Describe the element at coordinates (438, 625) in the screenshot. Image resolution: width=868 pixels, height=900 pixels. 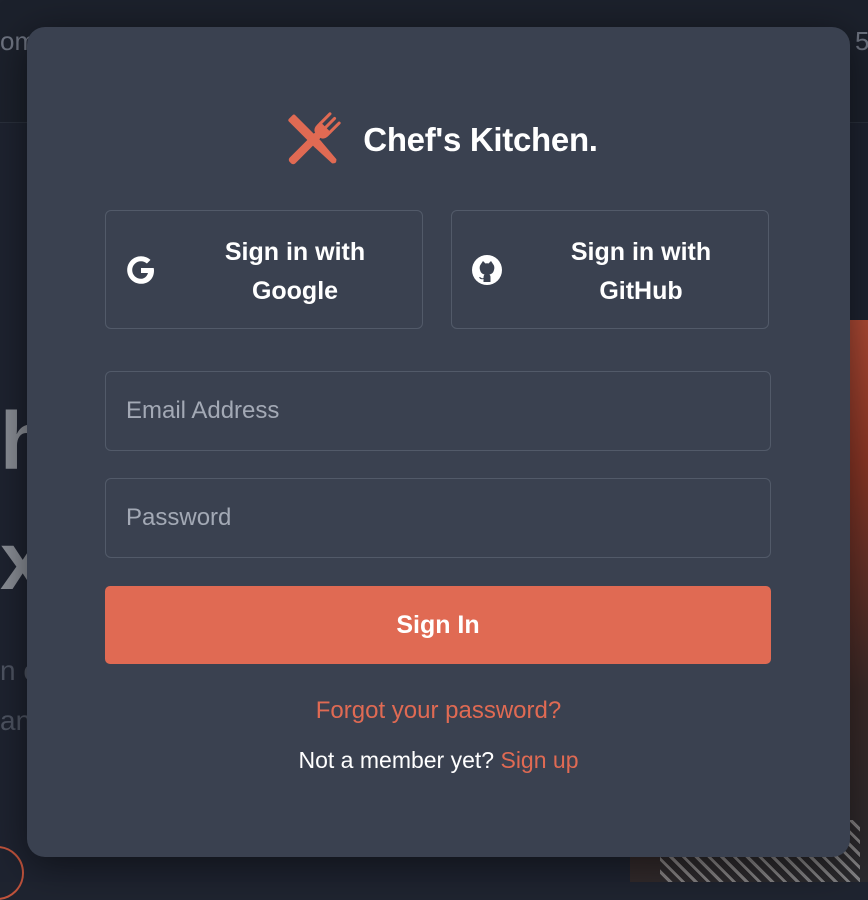
I see `sign-in-button: Sign In` at that location.